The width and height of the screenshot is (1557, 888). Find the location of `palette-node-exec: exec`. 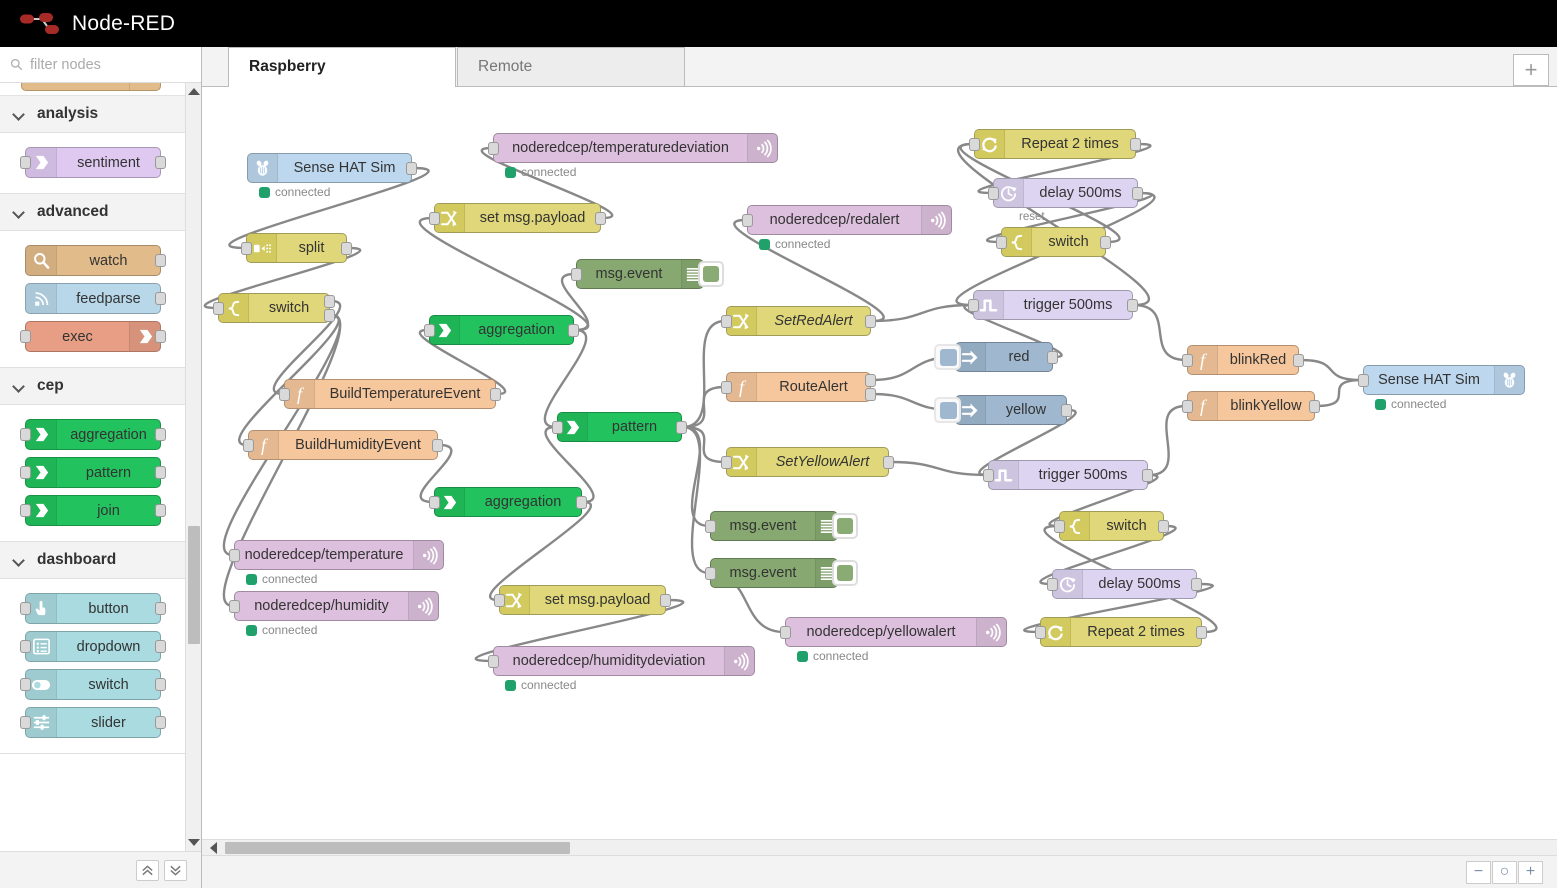

palette-node-exec: exec is located at coordinates (93, 336).